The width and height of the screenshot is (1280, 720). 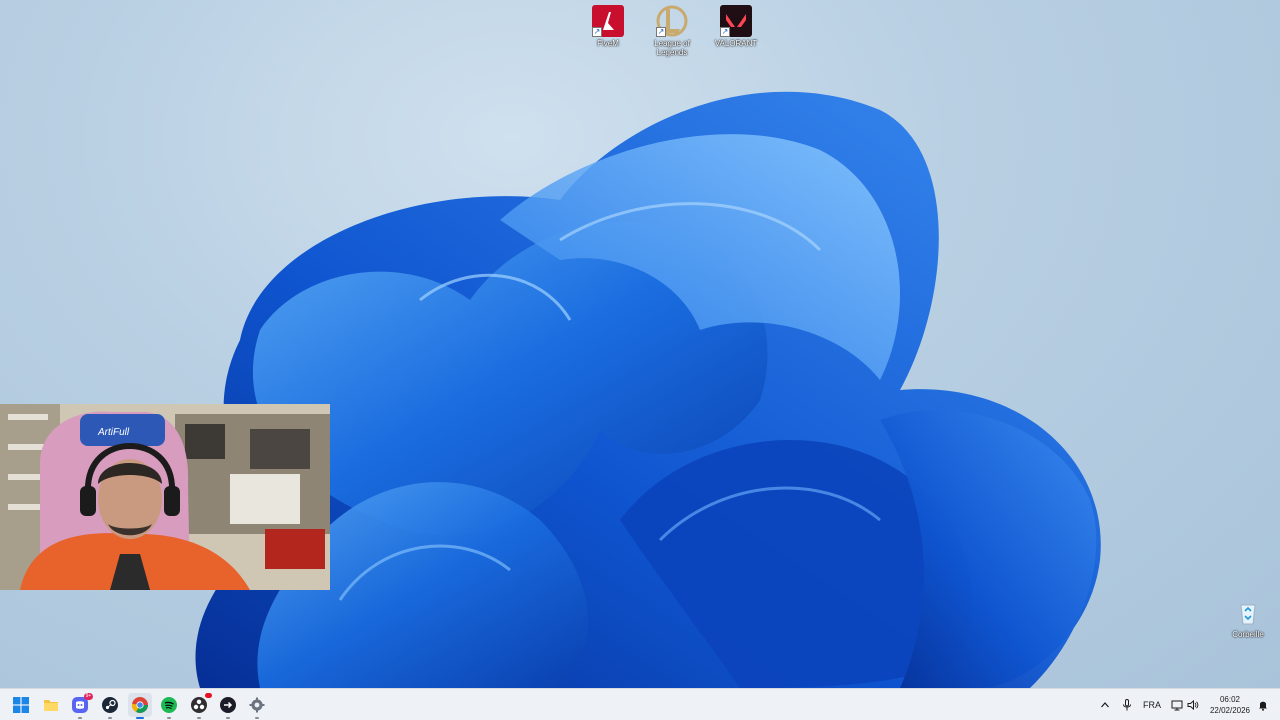 I want to click on taskbar-chrome, so click(x=140, y=706).